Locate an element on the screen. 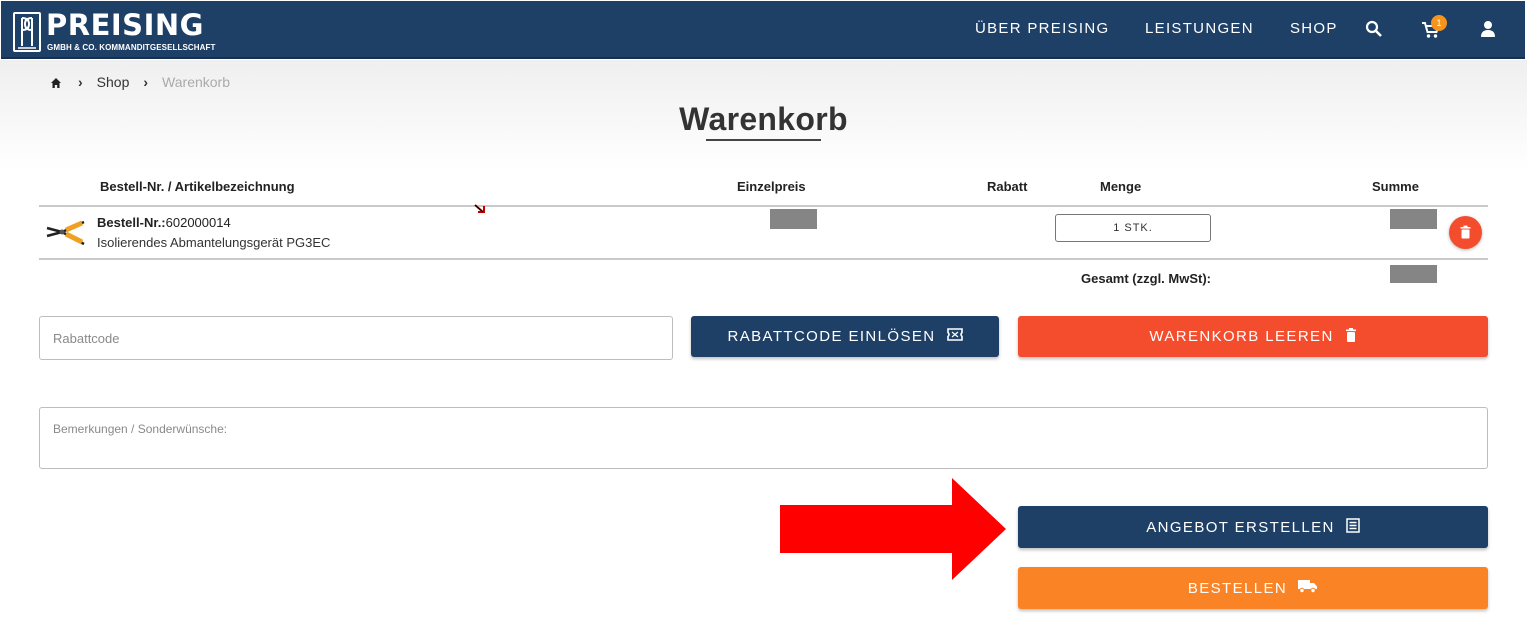 Image resolution: width=1527 pixels, height=628 pixels. breadcrumb: › Shop › Warenkorb is located at coordinates (140, 82).